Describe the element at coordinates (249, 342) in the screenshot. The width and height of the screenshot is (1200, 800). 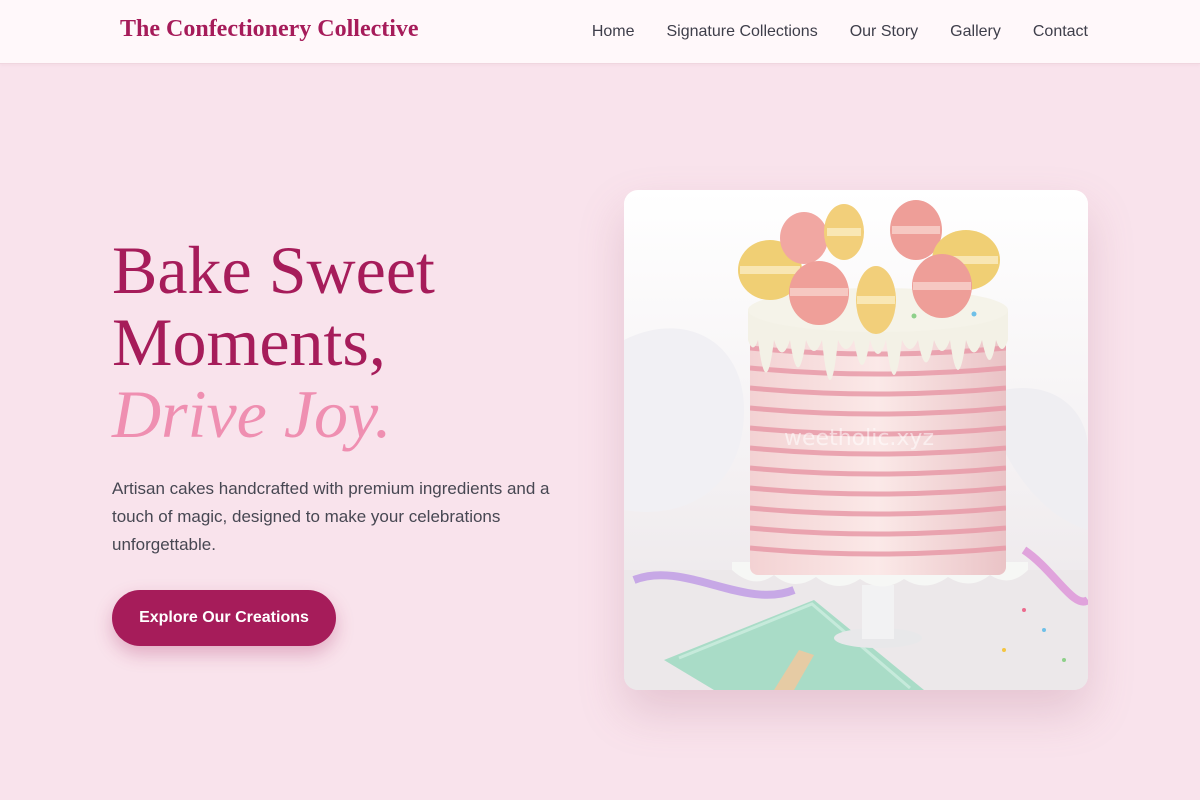
I see `hero-heading-line-2: Moments,` at that location.